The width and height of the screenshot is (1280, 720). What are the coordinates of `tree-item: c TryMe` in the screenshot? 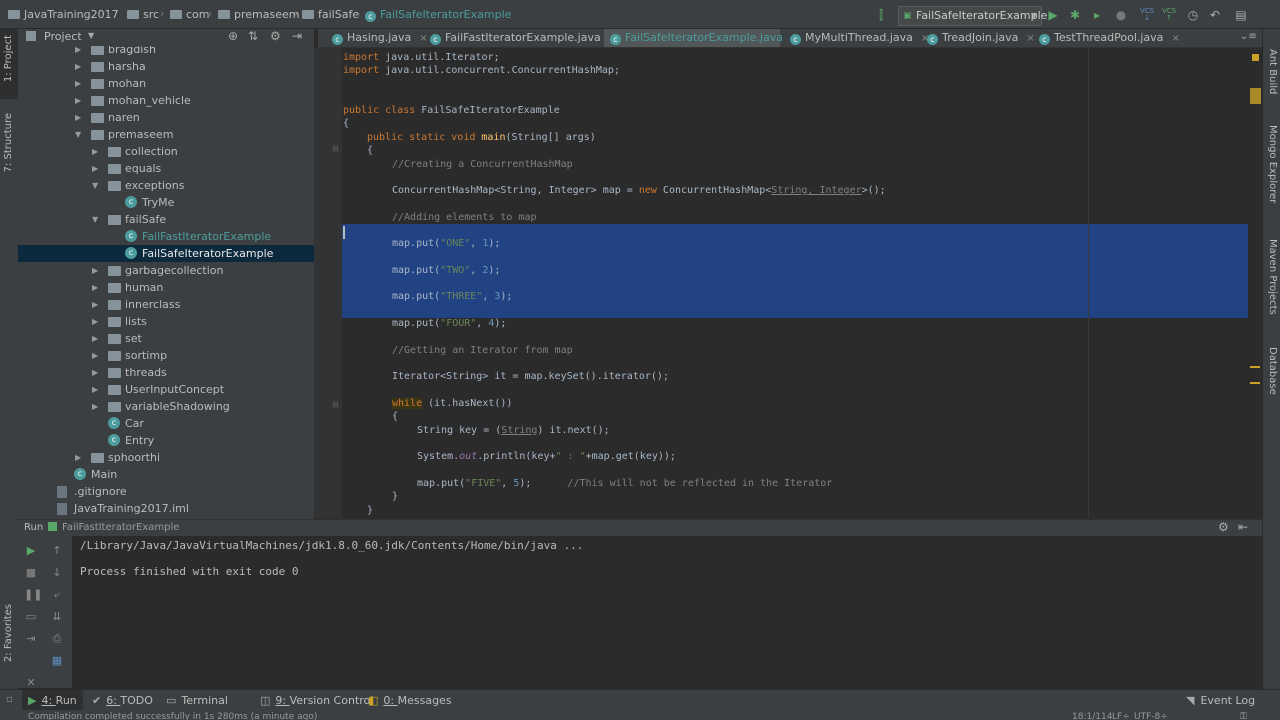 It's located at (166, 202).